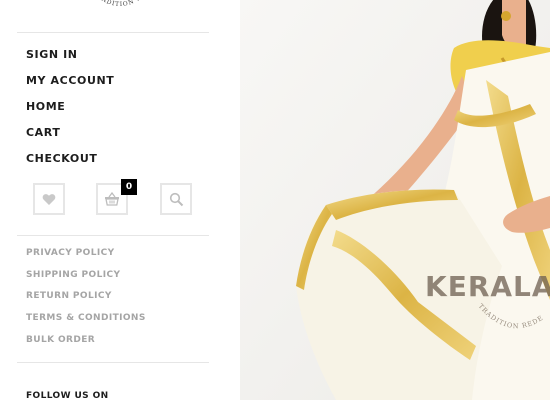 This screenshot has height=401, width=550. I want to click on nav-home: HOME, so click(45, 106).